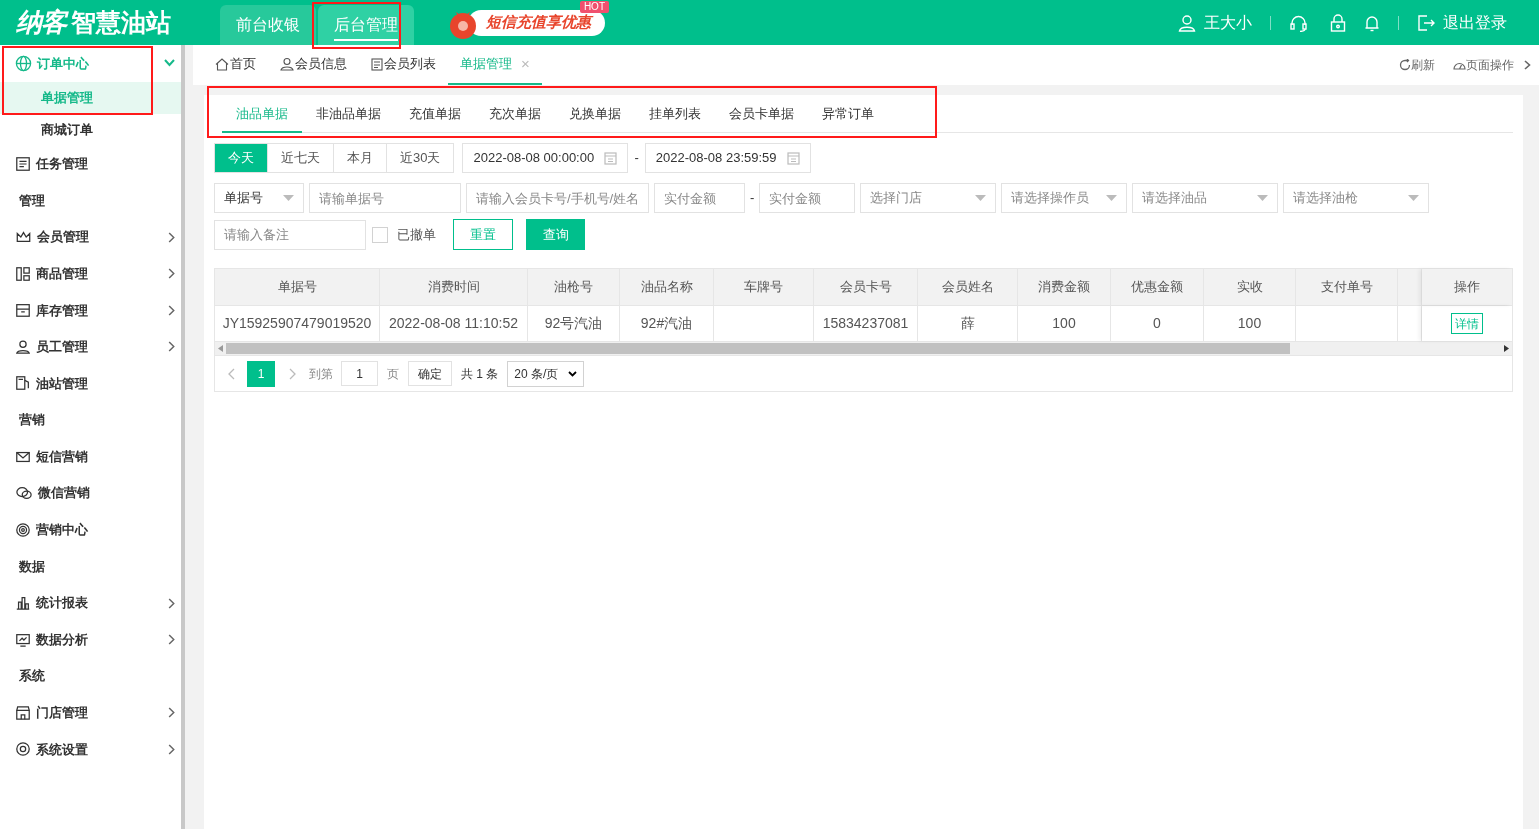 This screenshot has width=1539, height=829. I want to click on column-header: 车牌号, so click(764, 287).